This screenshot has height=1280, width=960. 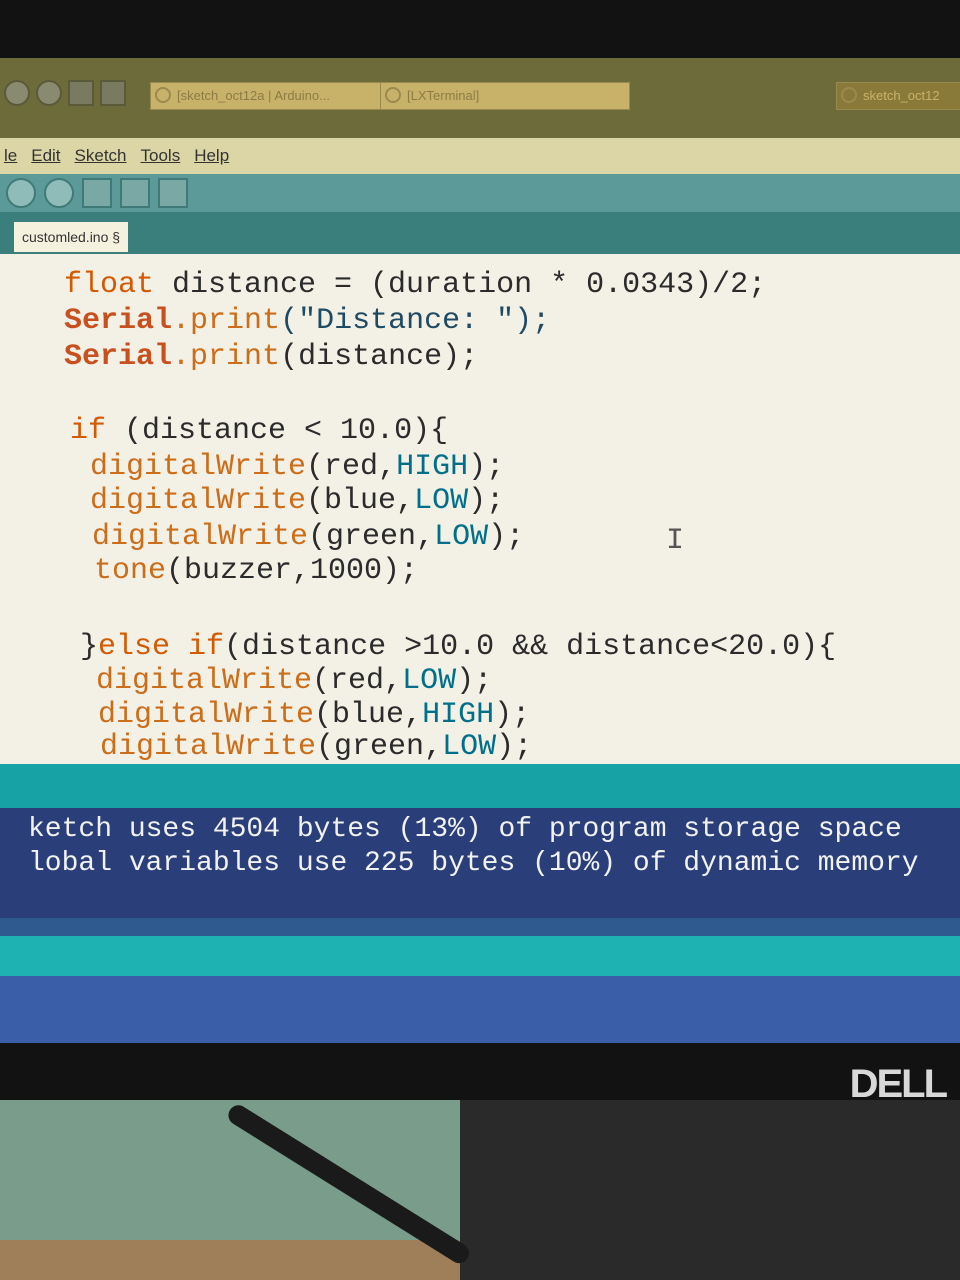 I want to click on file-manager-icon, so click(x=81, y=93).